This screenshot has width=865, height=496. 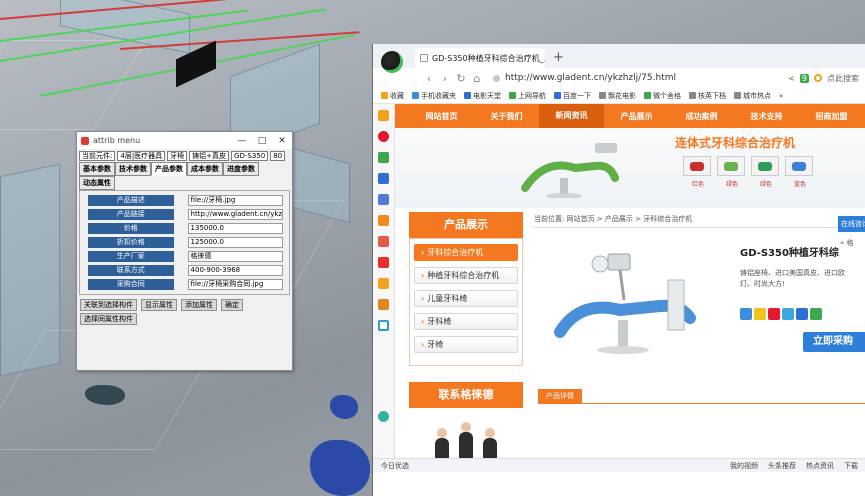 I want to click on attrib-titlebar: attrib menu — □ ✕, so click(x=184, y=140).